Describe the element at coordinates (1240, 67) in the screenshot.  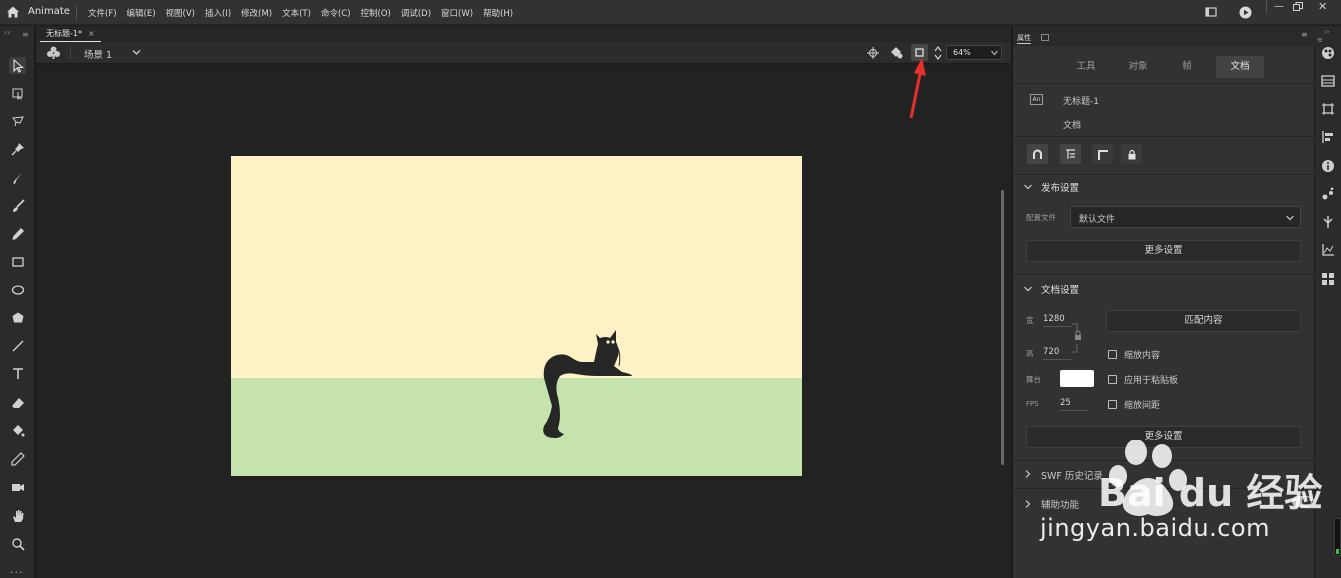
I see `tab-document: 文档` at that location.